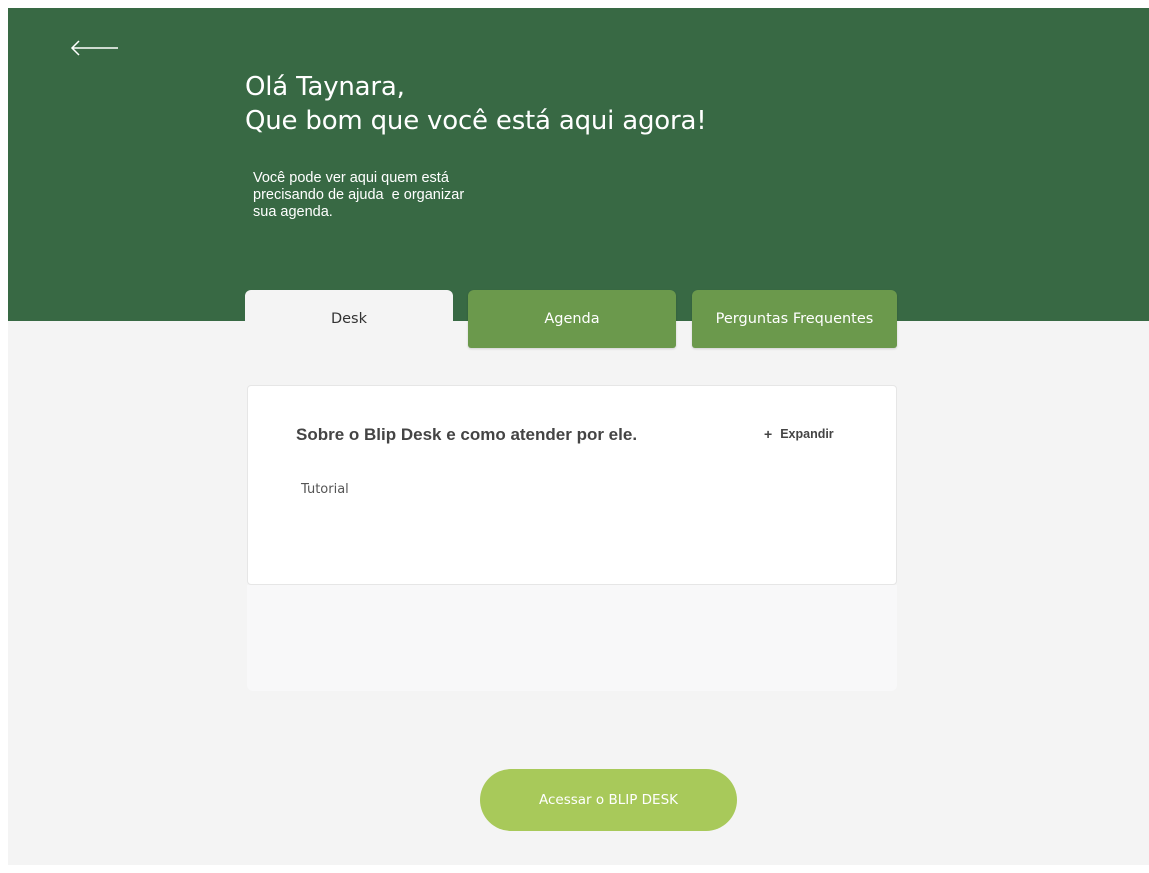 Image resolution: width=1149 pixels, height=873 pixels. Describe the element at coordinates (95, 48) in the screenshot. I see `arrow-left-icon` at that location.